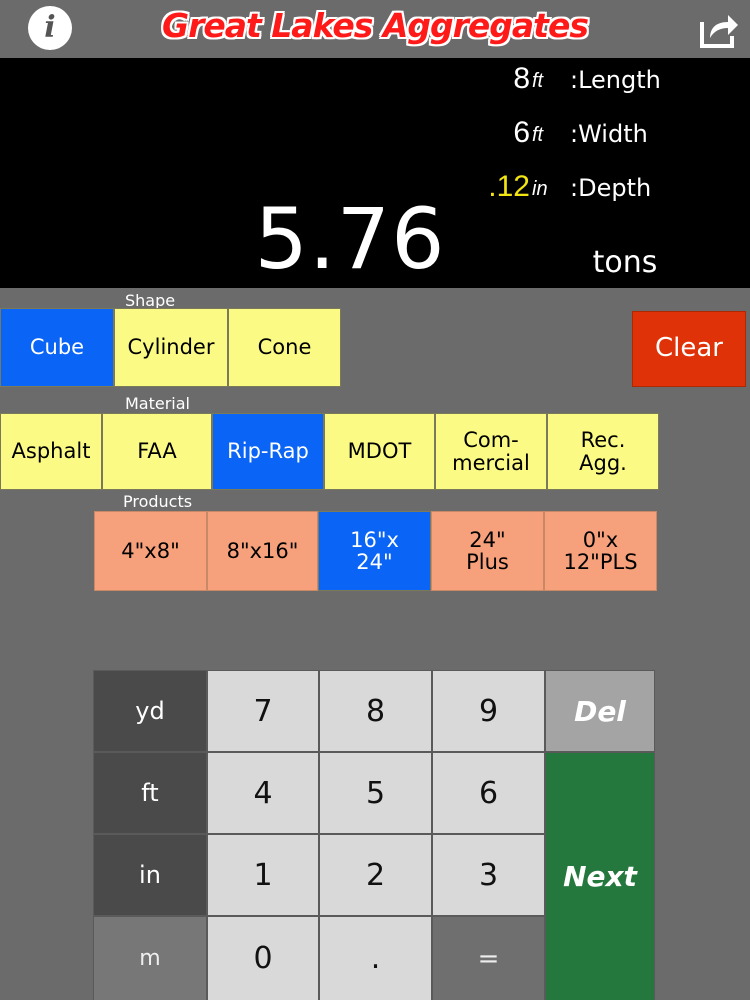  Describe the element at coordinates (379, 451) in the screenshot. I see `material-mdot-button: MDOT` at that location.